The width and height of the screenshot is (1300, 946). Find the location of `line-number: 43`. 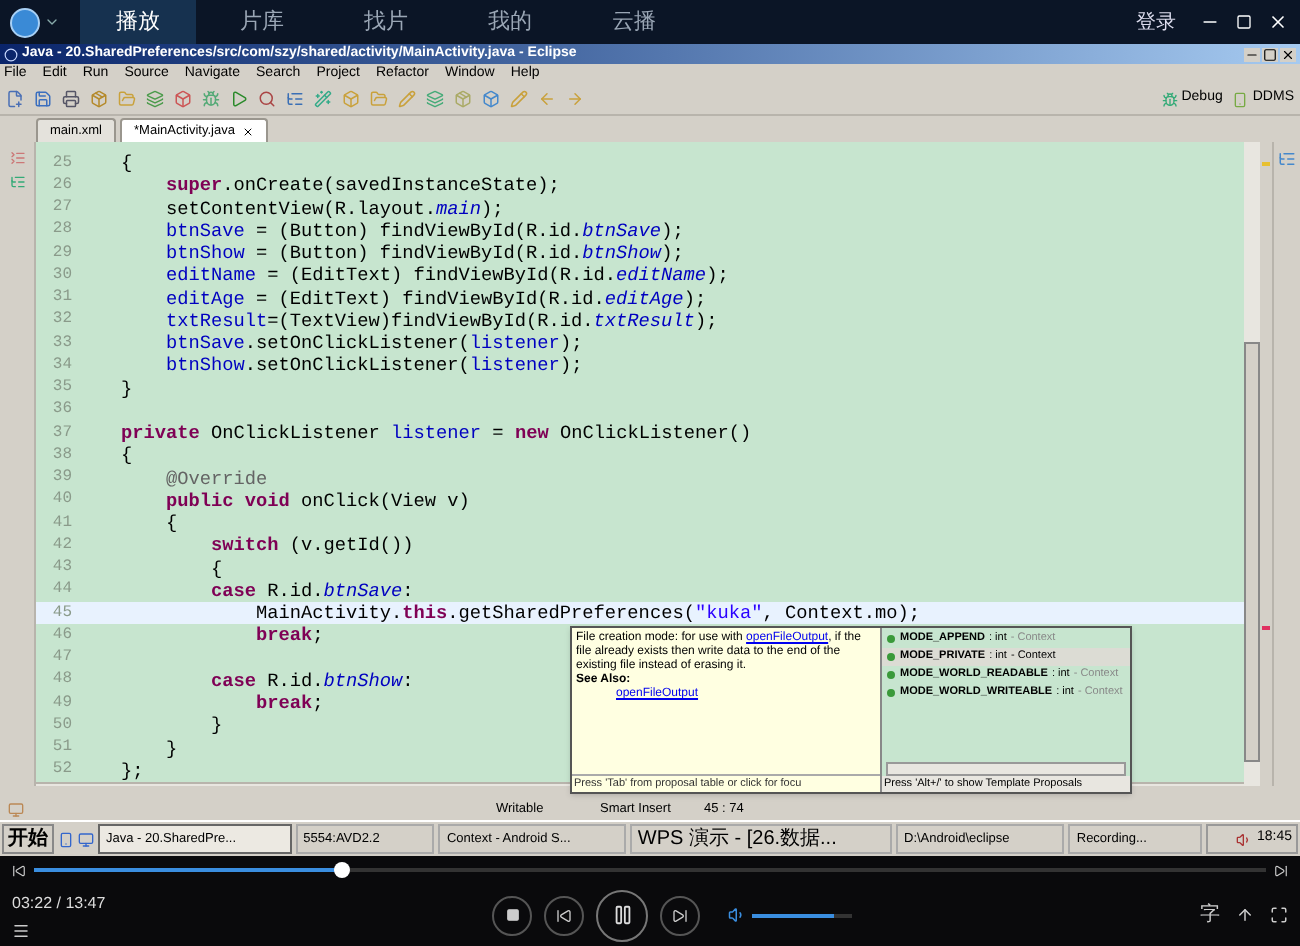

line-number: 43 is located at coordinates (62, 568).